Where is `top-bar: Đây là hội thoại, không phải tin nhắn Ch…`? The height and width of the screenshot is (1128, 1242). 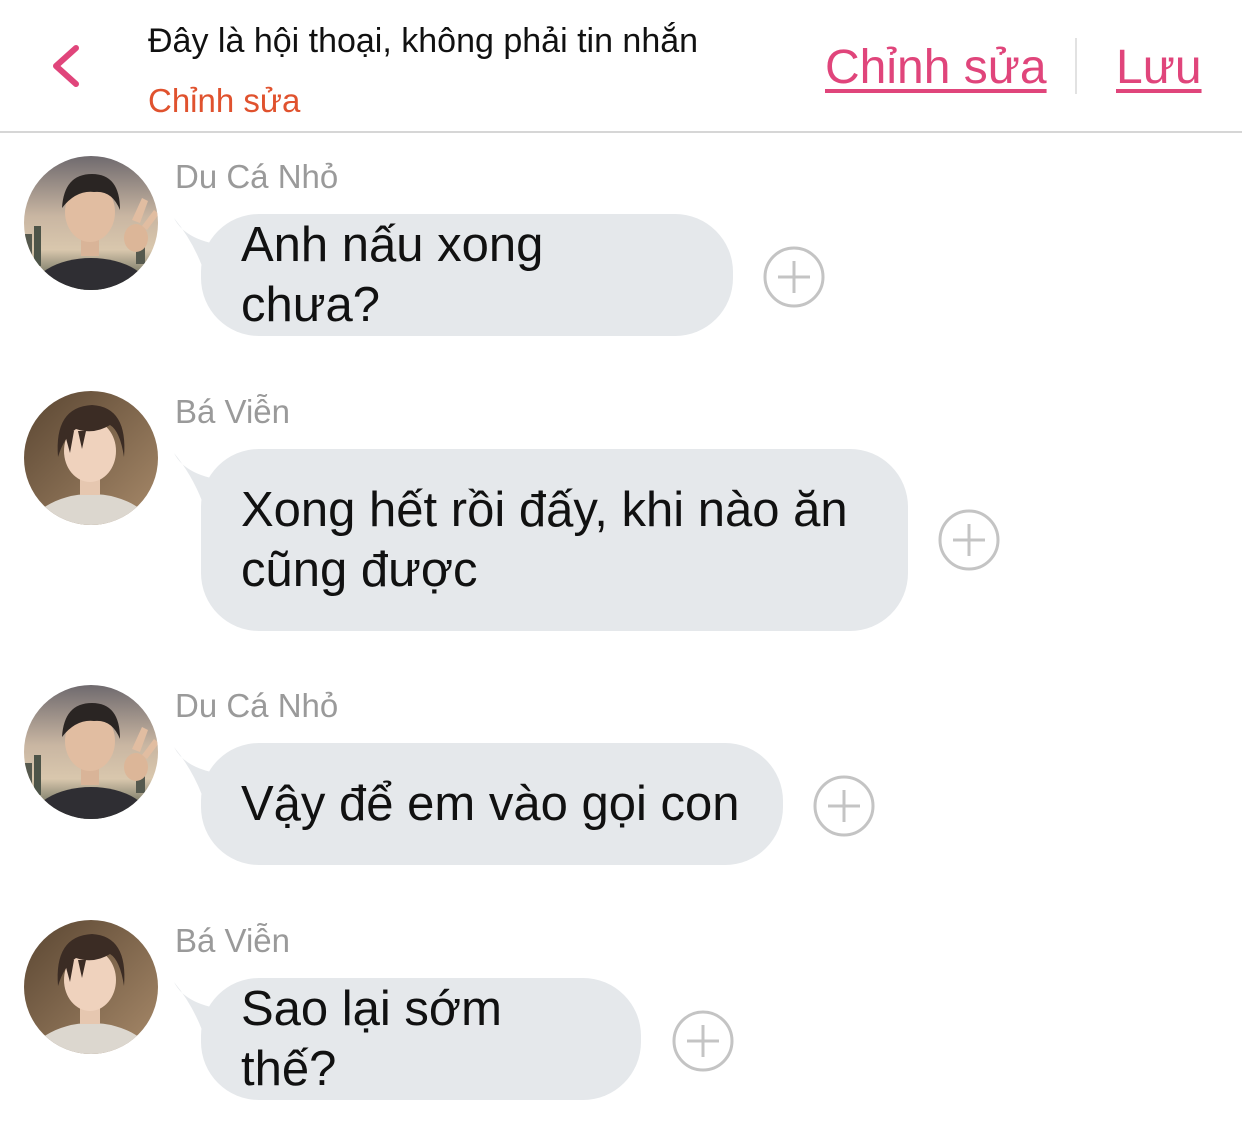 top-bar: Đây là hội thoại, không phải tin nhắn Ch… is located at coordinates (621, 66).